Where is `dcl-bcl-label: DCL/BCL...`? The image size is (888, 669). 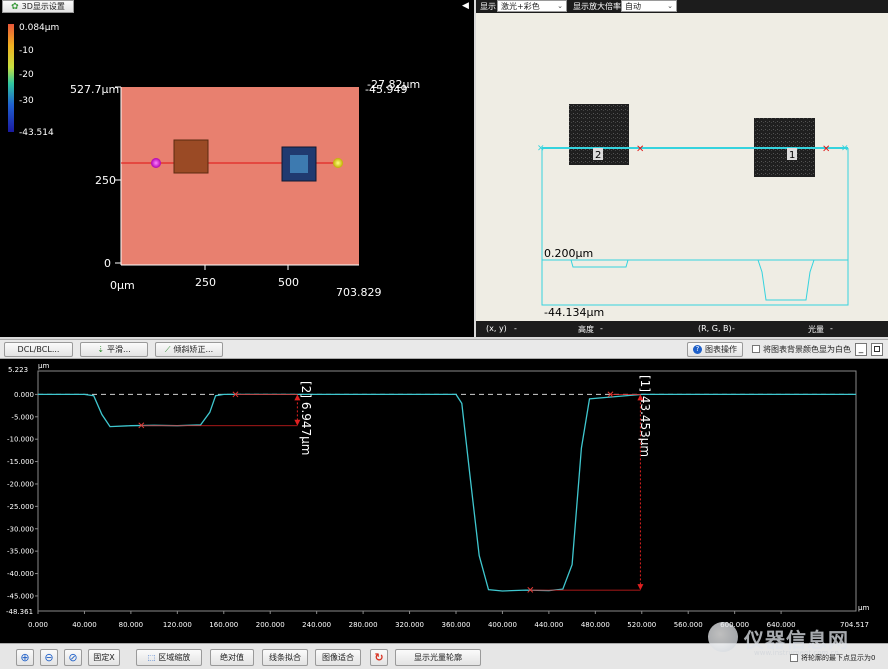 dcl-bcl-label: DCL/BCL... is located at coordinates (38, 349).